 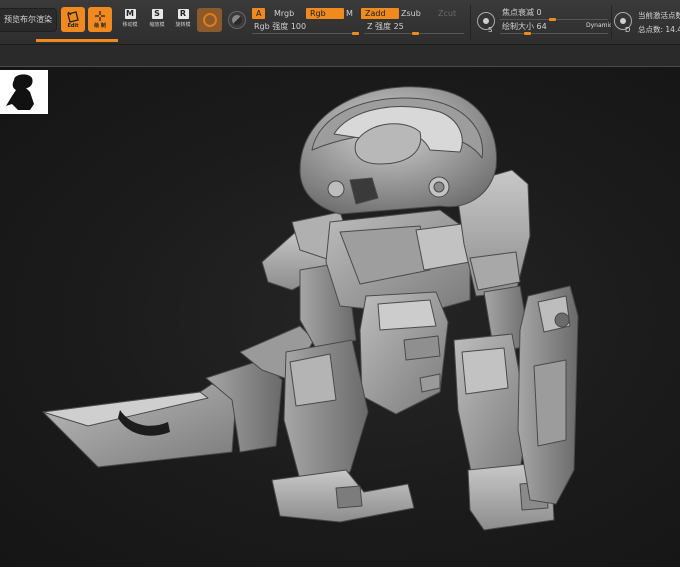 What do you see at coordinates (130, 25) in the screenshot?
I see `move-label: 移动模` at bounding box center [130, 25].